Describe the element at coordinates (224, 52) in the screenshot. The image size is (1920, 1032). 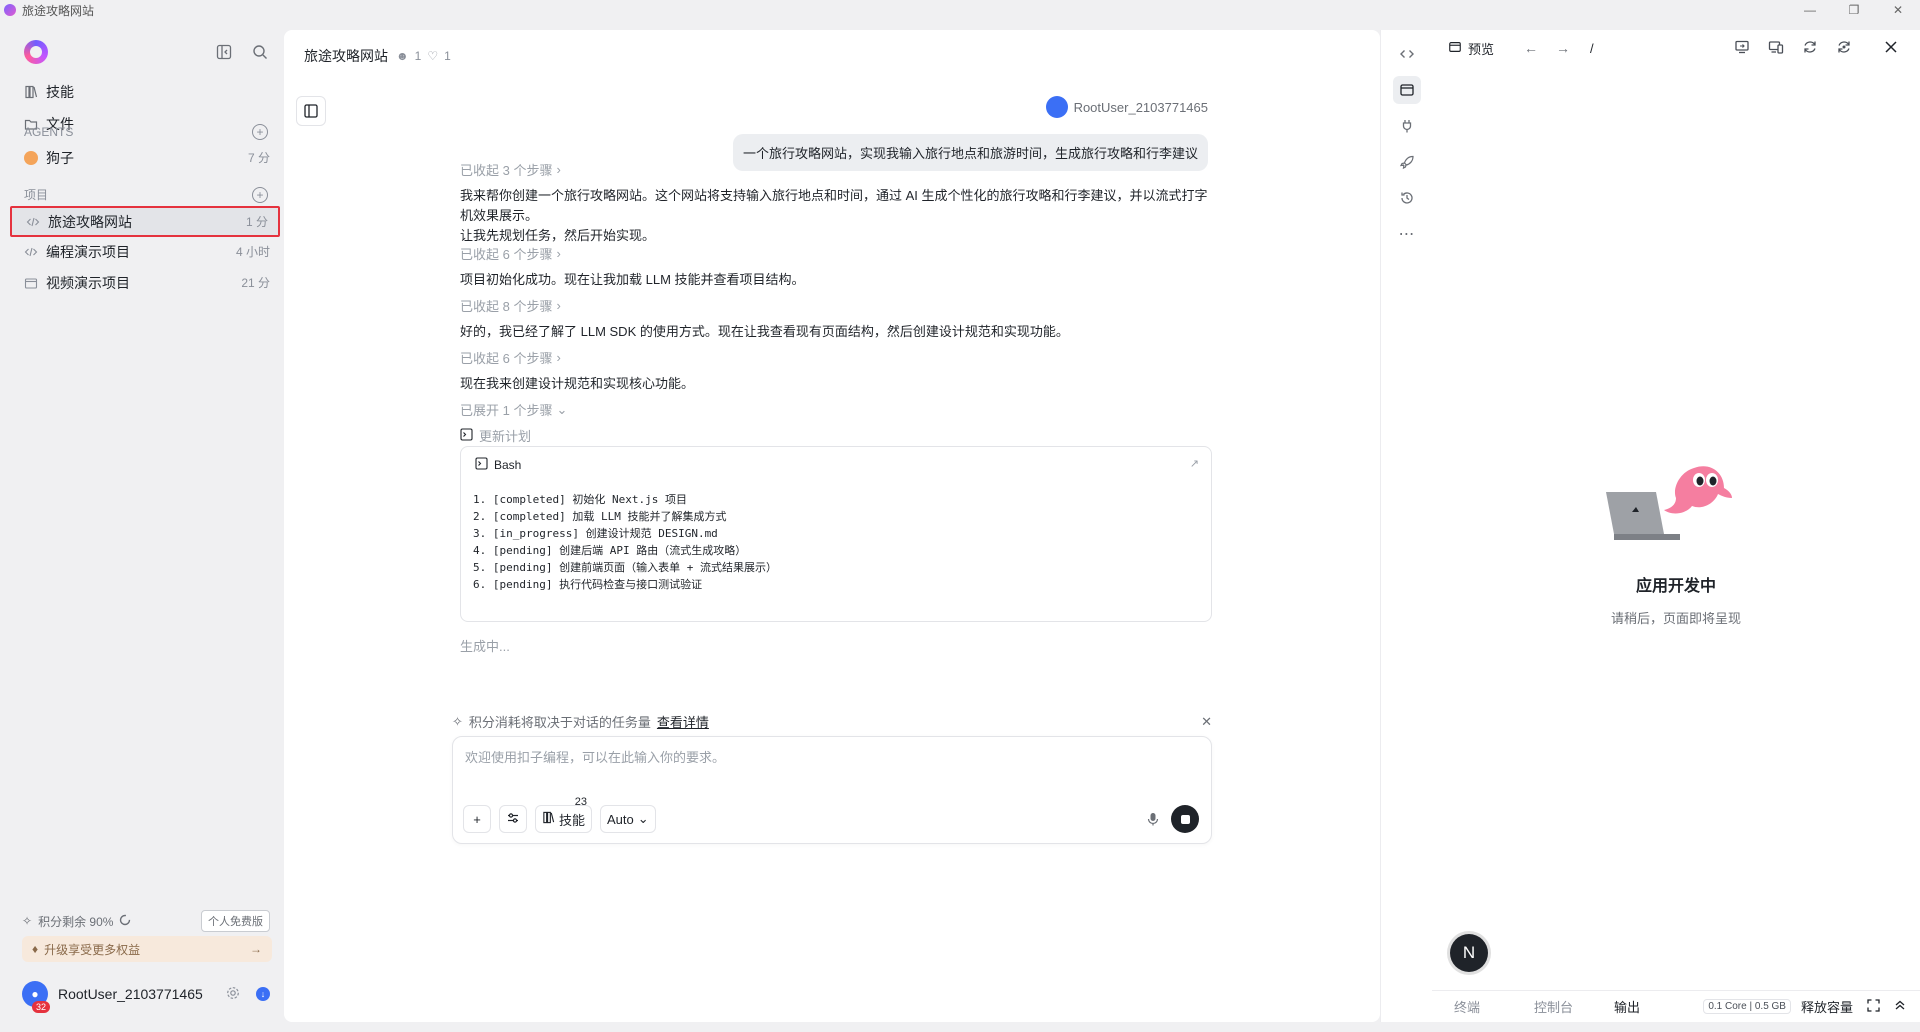
I see `collapse-sidebar-icon` at that location.